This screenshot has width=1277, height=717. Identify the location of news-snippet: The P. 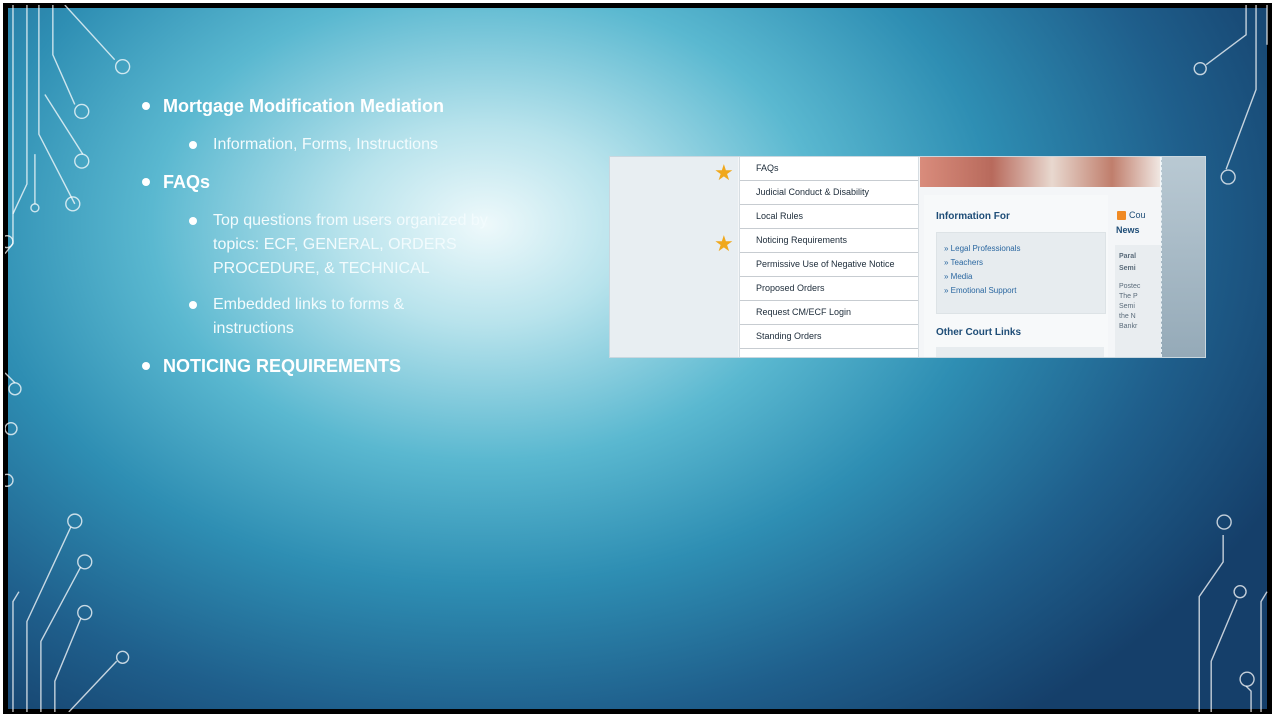
(1128, 296).